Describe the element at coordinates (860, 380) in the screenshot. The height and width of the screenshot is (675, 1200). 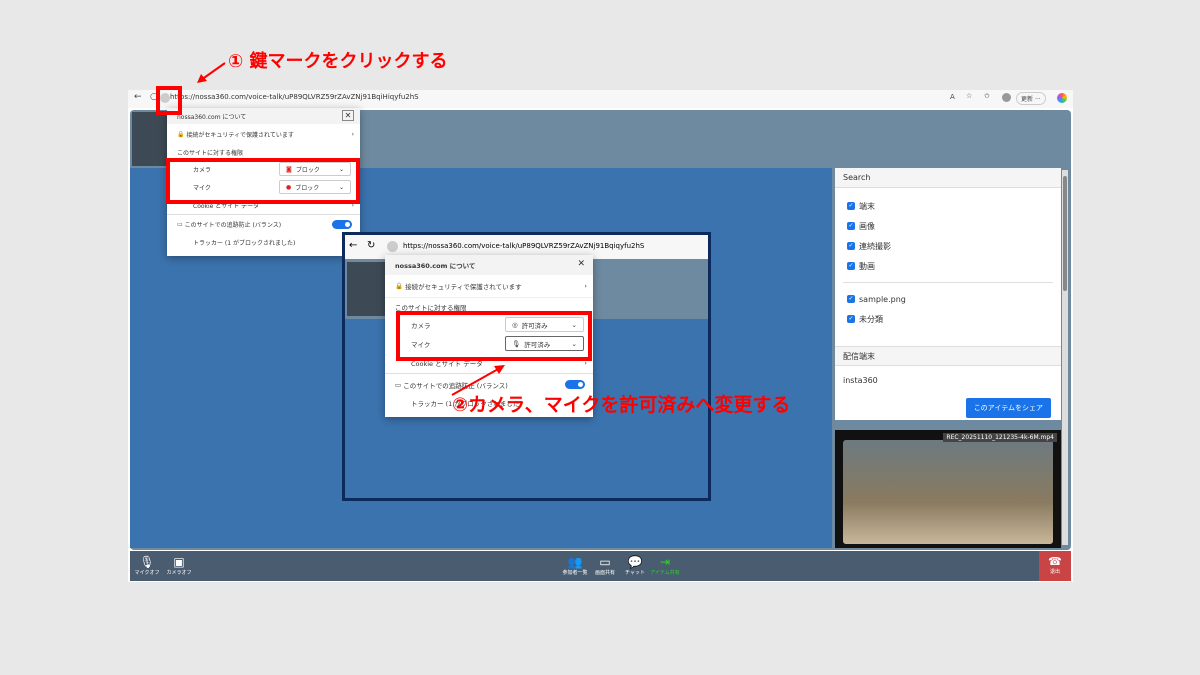
I see `device-name: insta360` at that location.